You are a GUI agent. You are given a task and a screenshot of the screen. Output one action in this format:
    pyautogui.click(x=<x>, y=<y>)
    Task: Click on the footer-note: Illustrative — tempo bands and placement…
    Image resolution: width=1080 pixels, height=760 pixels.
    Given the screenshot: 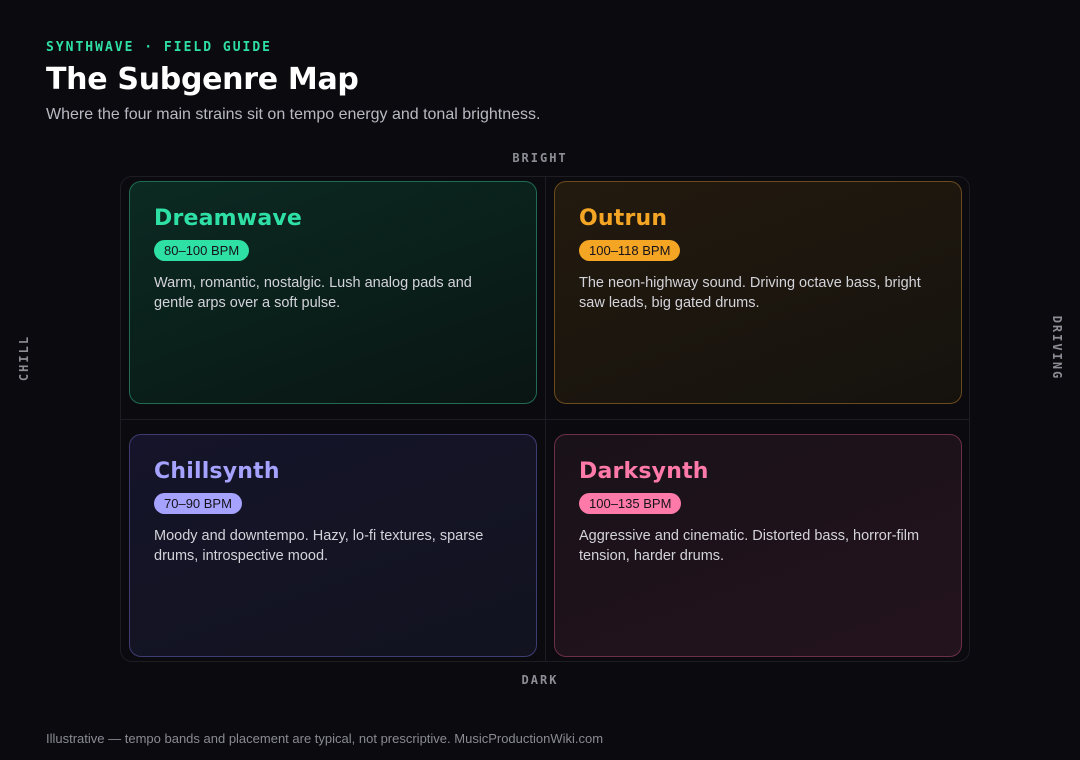 What is the action you would take?
    pyautogui.click(x=325, y=738)
    